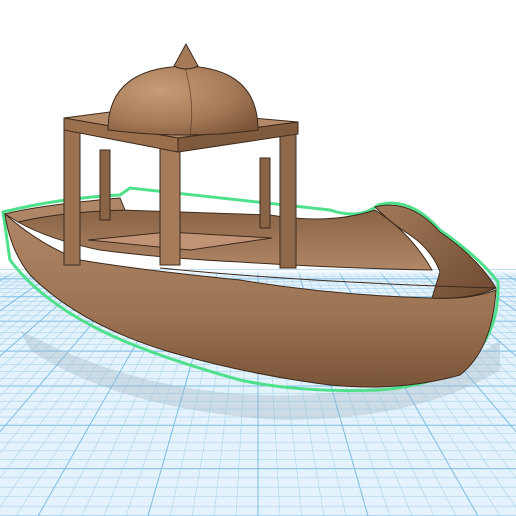  Describe the element at coordinates (105, 185) in the screenshot. I see `pillar-back-left` at that location.